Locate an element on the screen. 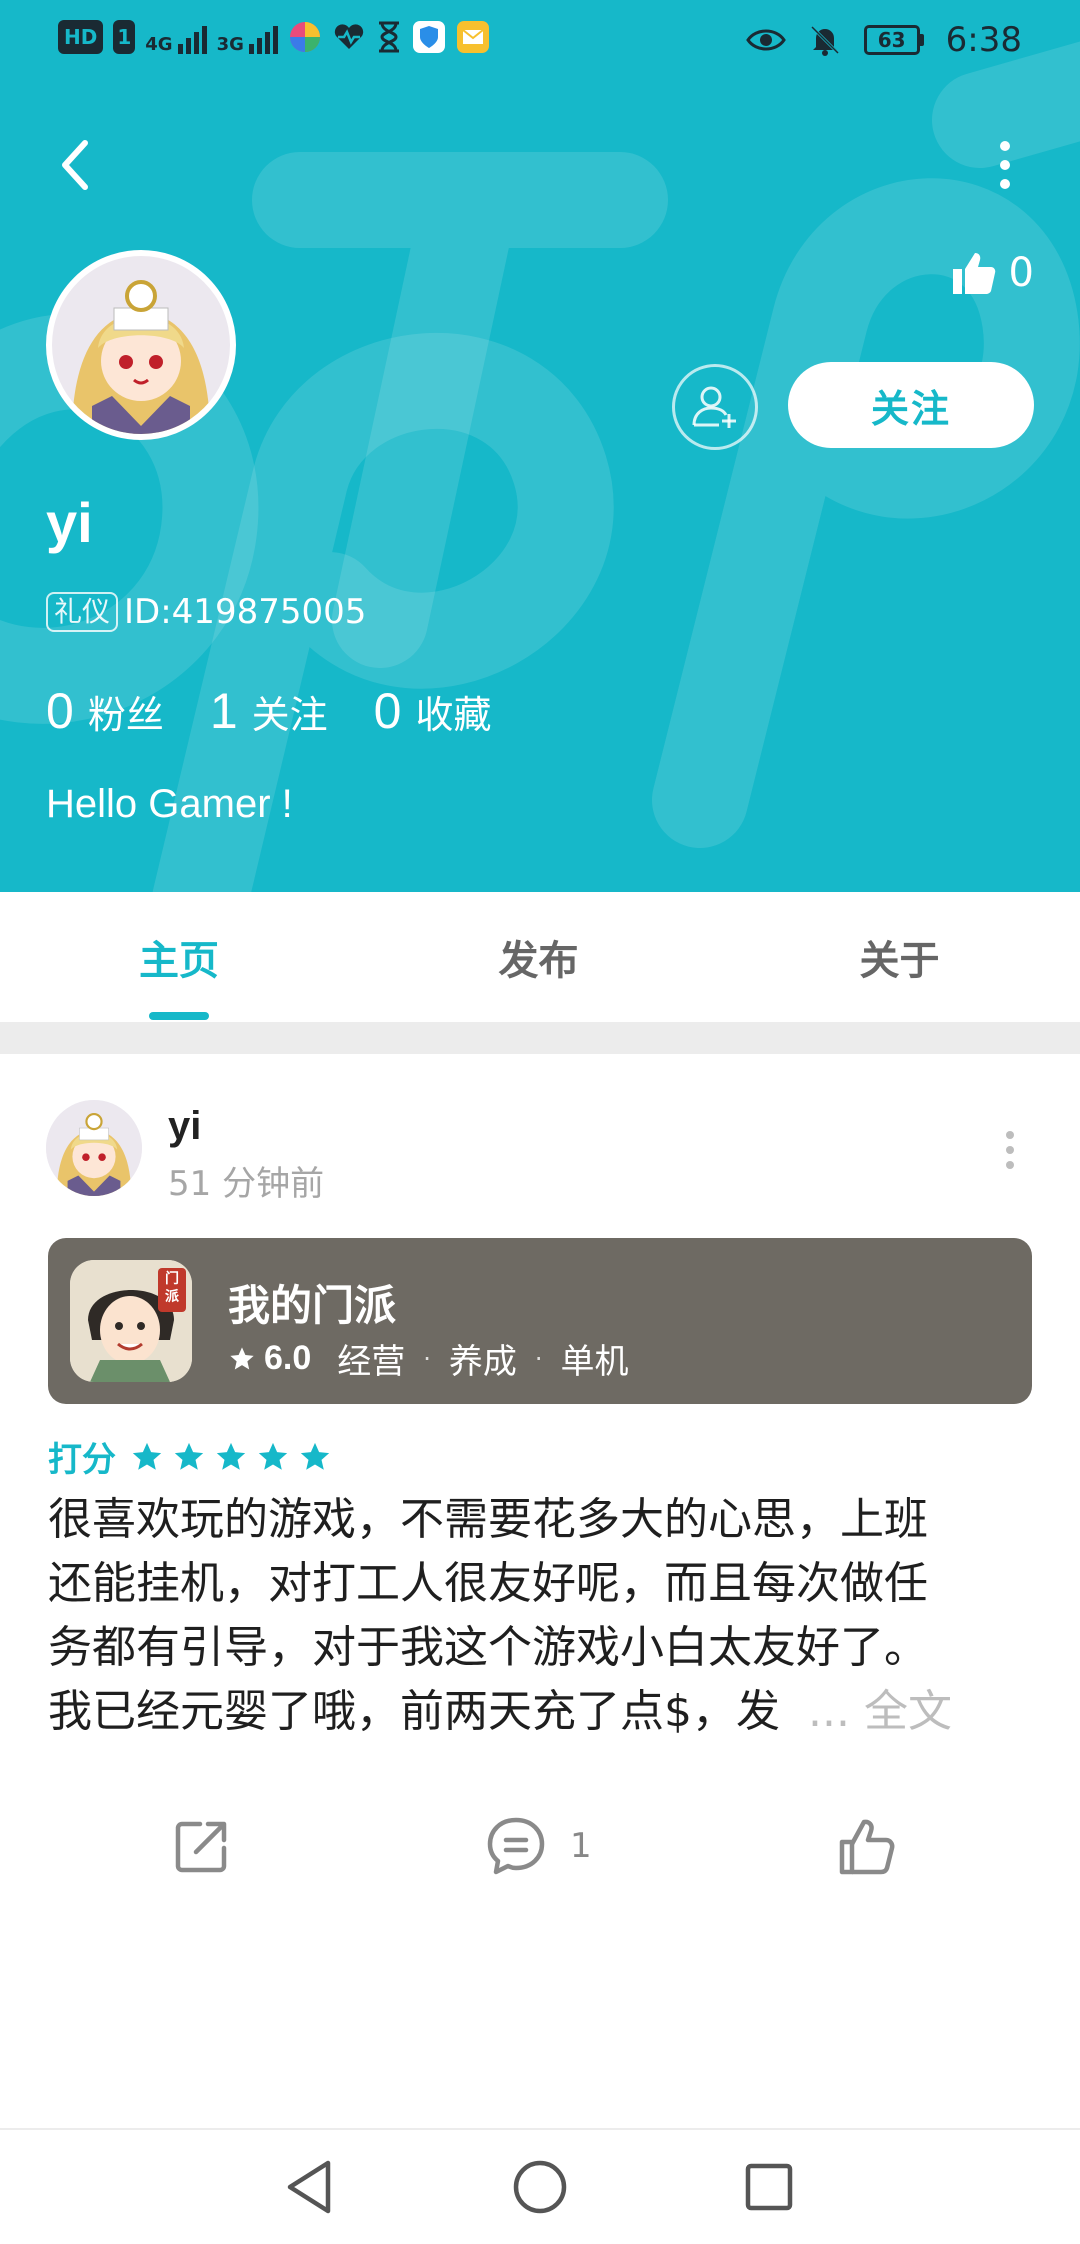  eye-icon is located at coordinates (765, 40).